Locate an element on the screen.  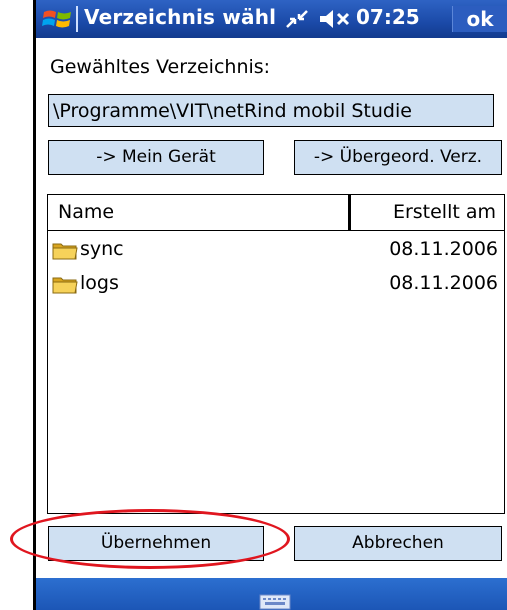
column-header-name: Name is located at coordinates (203, 212).